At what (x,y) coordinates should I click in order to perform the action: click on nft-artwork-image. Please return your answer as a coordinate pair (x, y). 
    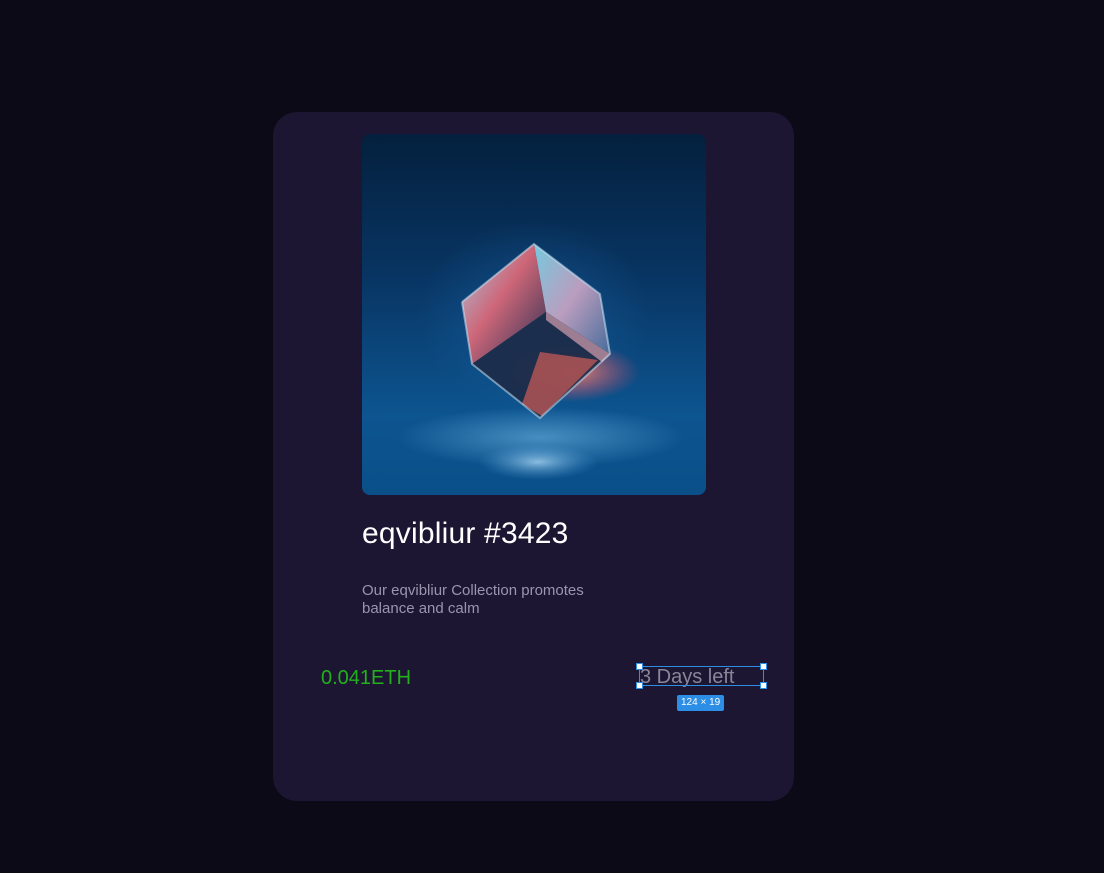
    Looking at the image, I should click on (534, 314).